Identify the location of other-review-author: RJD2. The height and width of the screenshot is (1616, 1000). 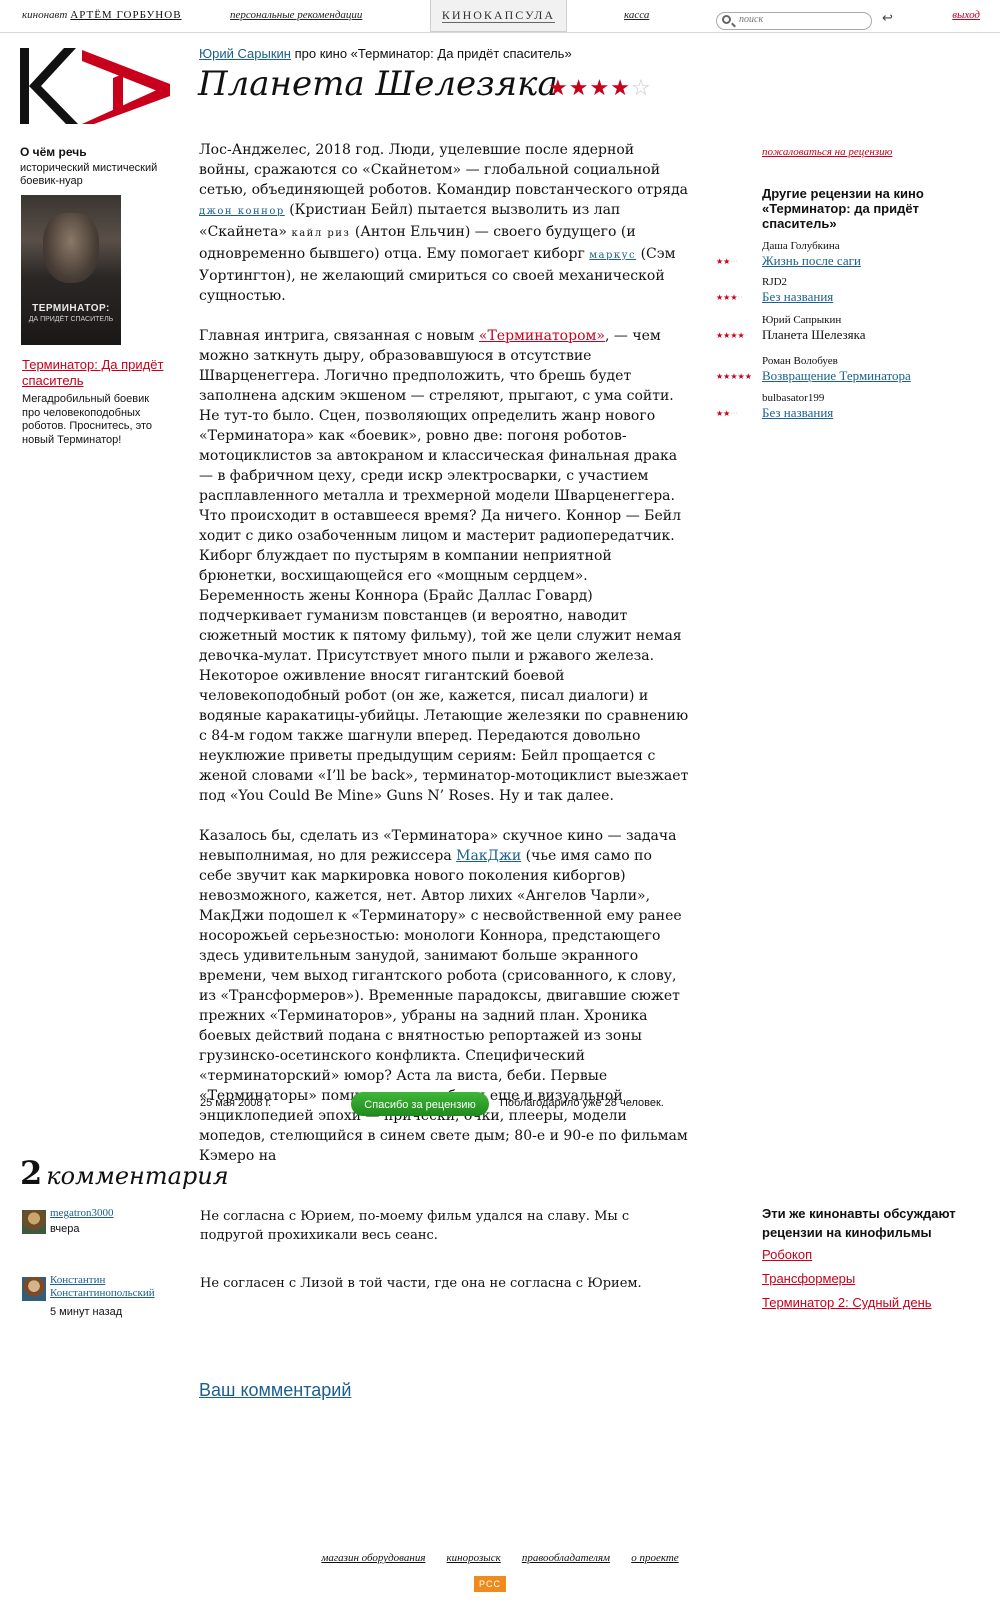
(775, 282).